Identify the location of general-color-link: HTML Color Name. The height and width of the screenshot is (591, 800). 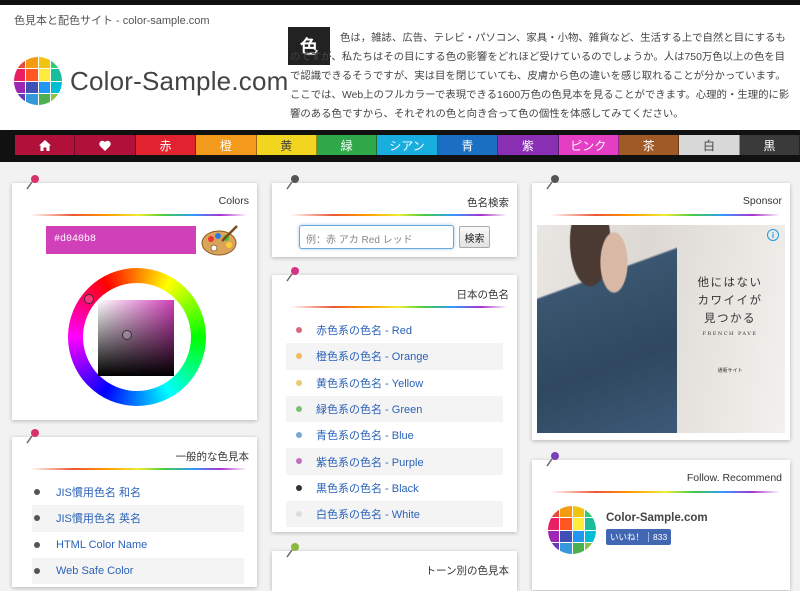
(138, 545).